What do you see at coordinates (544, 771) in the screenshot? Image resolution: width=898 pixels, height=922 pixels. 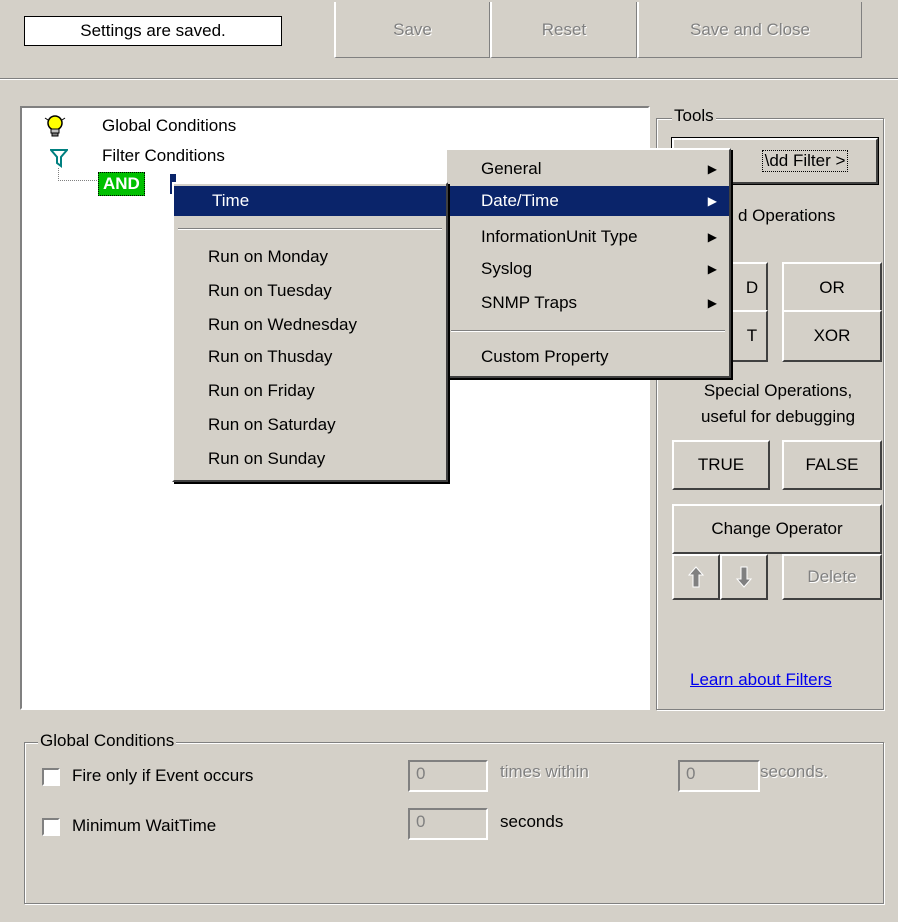 I see `times-within-label: times within` at bounding box center [544, 771].